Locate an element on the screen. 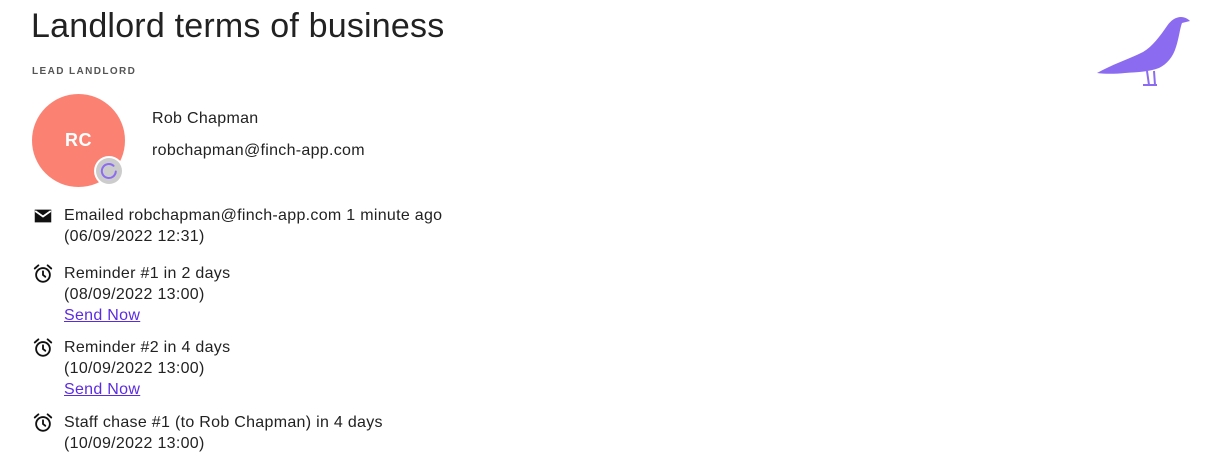  event-date: (06/09/2022 12:31) is located at coordinates (134, 236).